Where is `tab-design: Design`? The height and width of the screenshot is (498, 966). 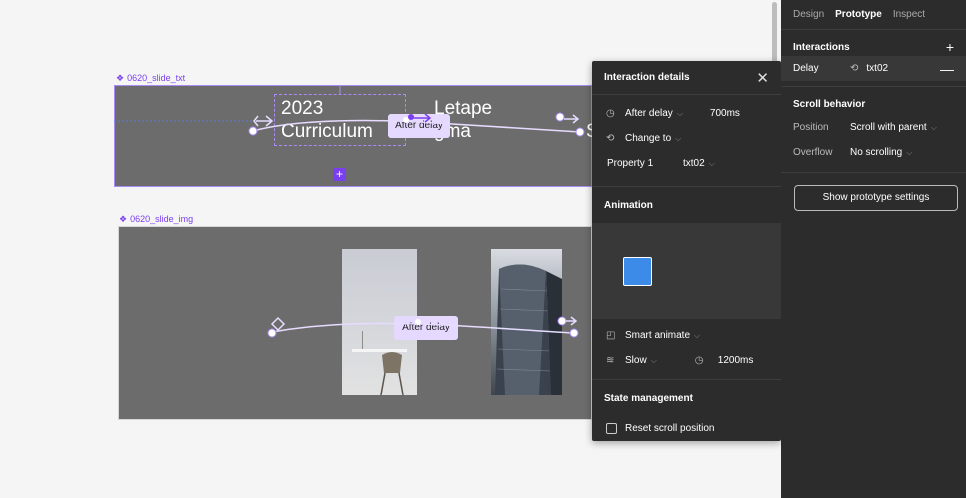 tab-design: Design is located at coordinates (808, 14).